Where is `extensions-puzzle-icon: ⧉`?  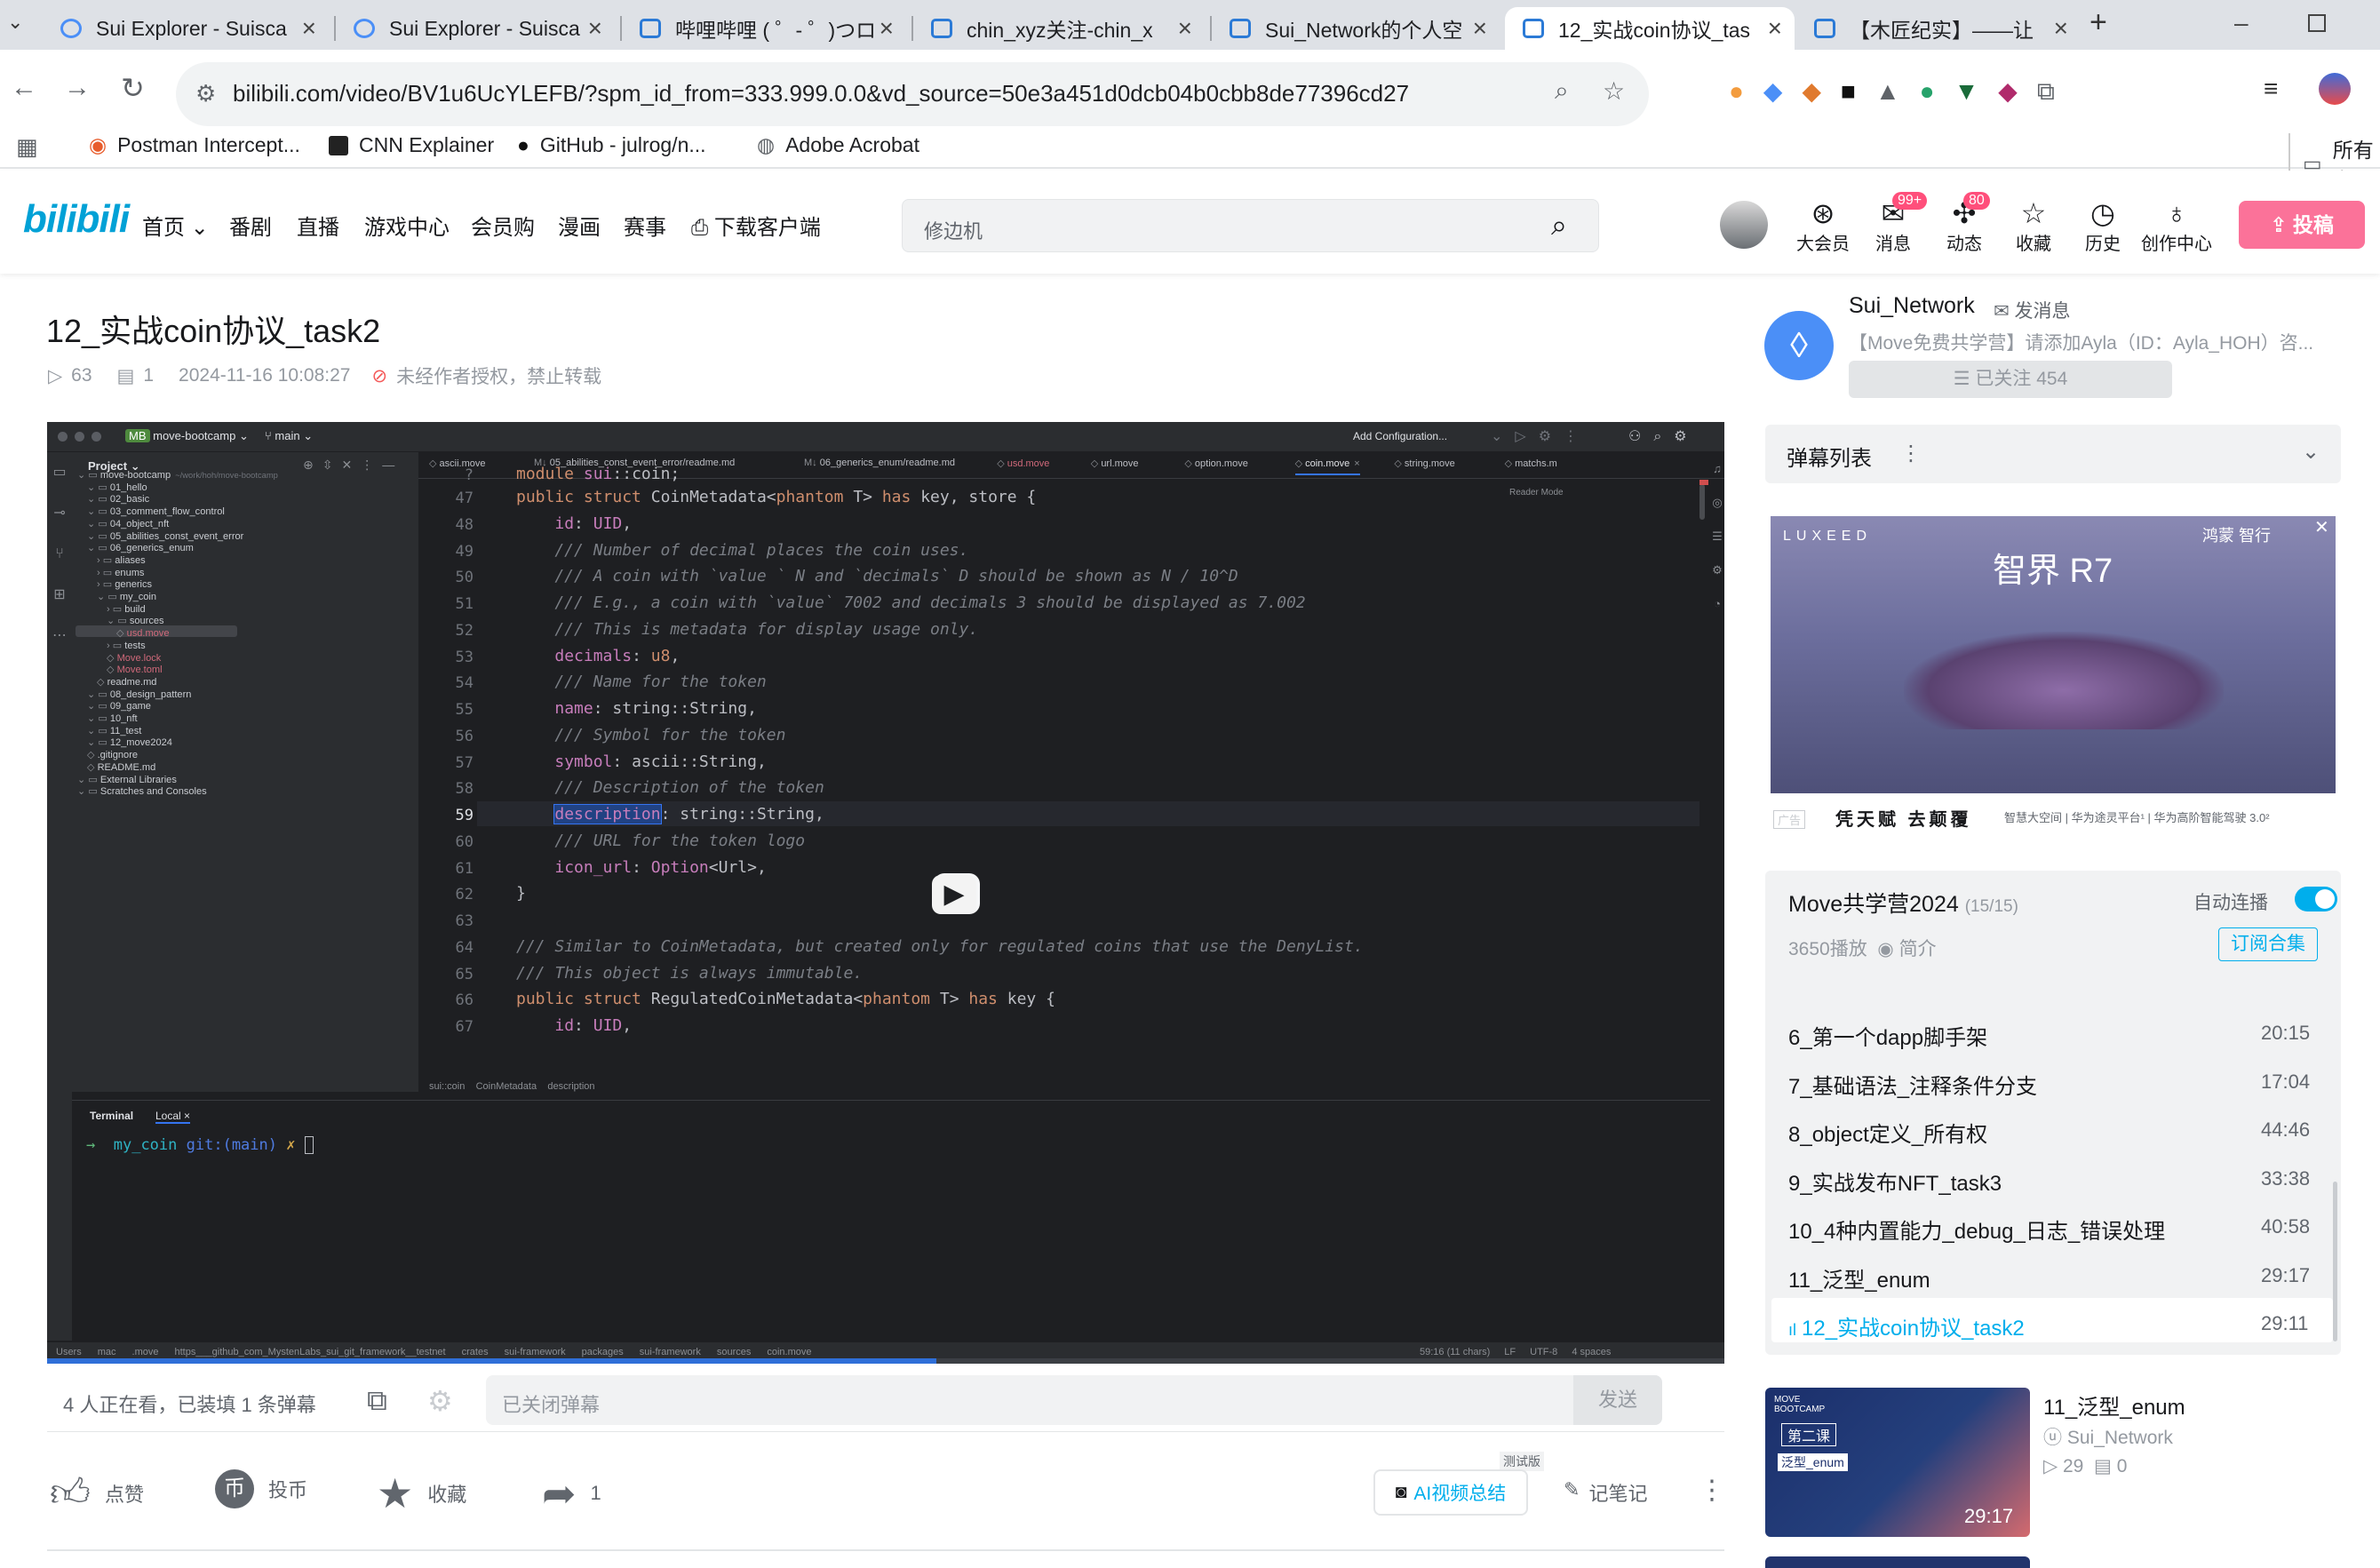 extensions-puzzle-icon: ⧉ is located at coordinates (2055, 91).